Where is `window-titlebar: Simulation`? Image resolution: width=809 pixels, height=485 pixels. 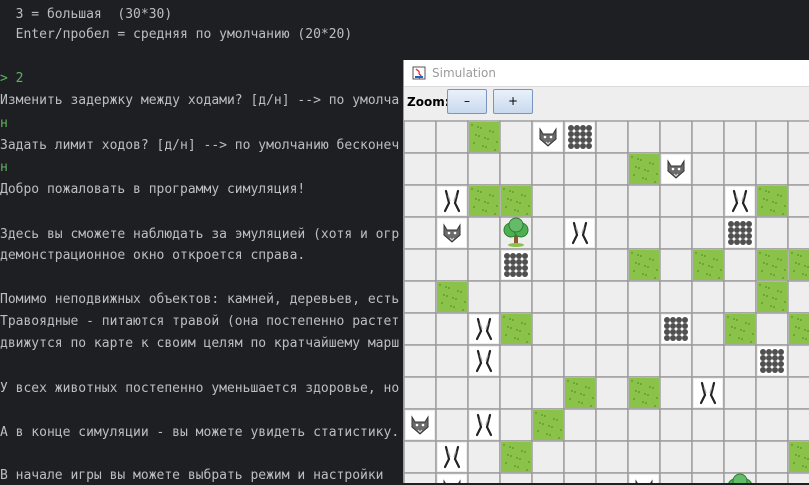 window-titlebar: Simulation is located at coordinates (606, 73).